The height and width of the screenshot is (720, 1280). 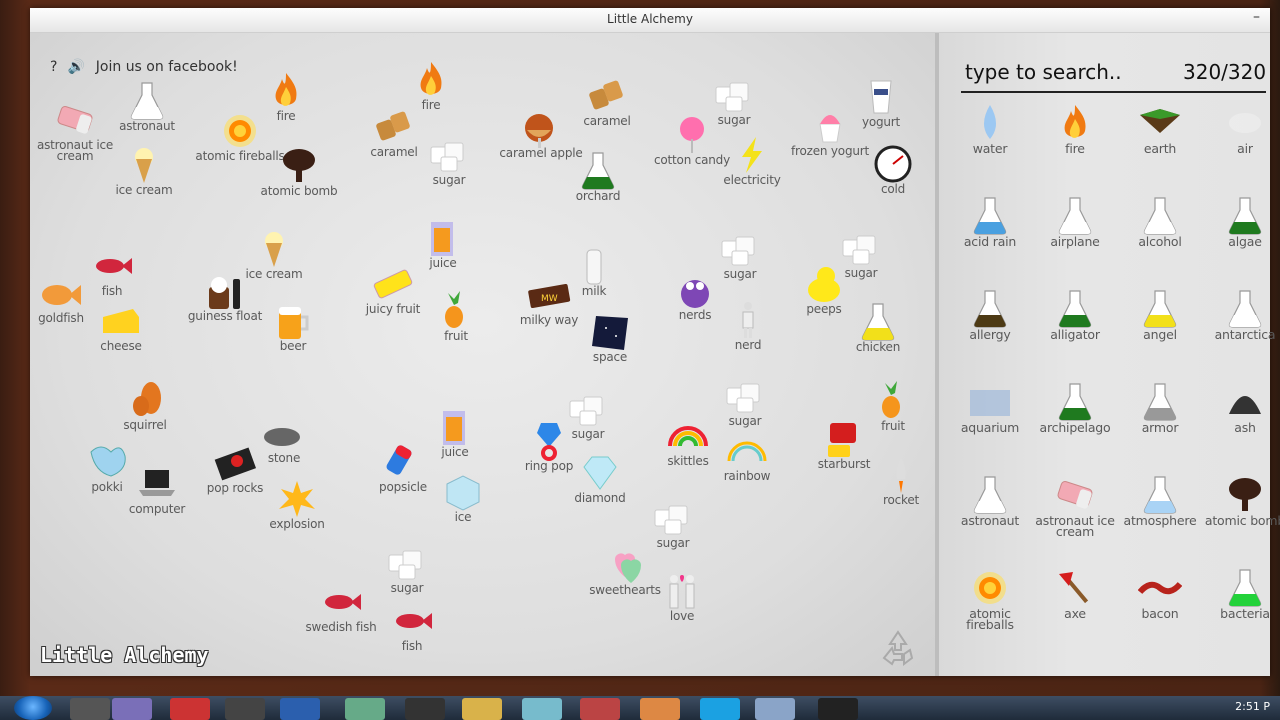 What do you see at coordinates (990, 222) in the screenshot?
I see `library-item: acid rain` at bounding box center [990, 222].